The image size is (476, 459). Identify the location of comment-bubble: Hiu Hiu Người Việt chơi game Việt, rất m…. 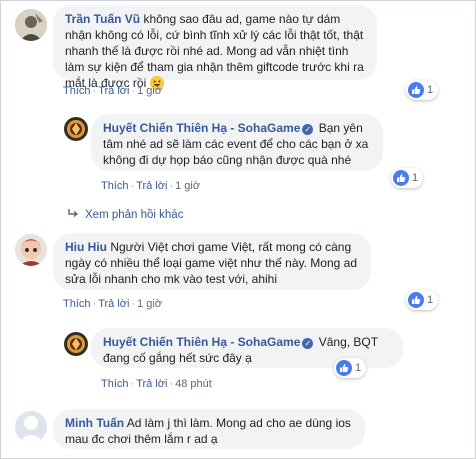
(212, 261).